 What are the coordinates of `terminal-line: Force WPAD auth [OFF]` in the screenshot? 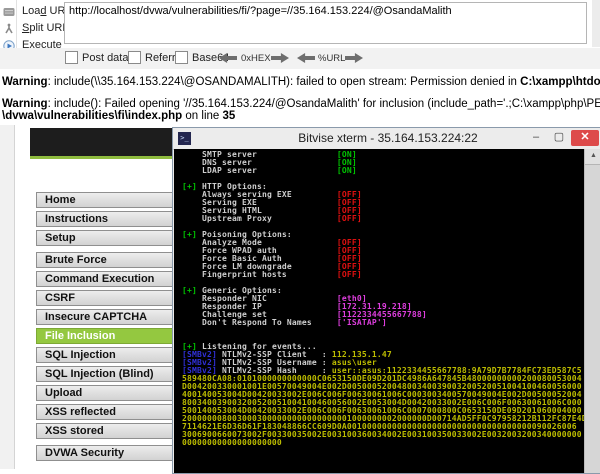 It's located at (272, 251).